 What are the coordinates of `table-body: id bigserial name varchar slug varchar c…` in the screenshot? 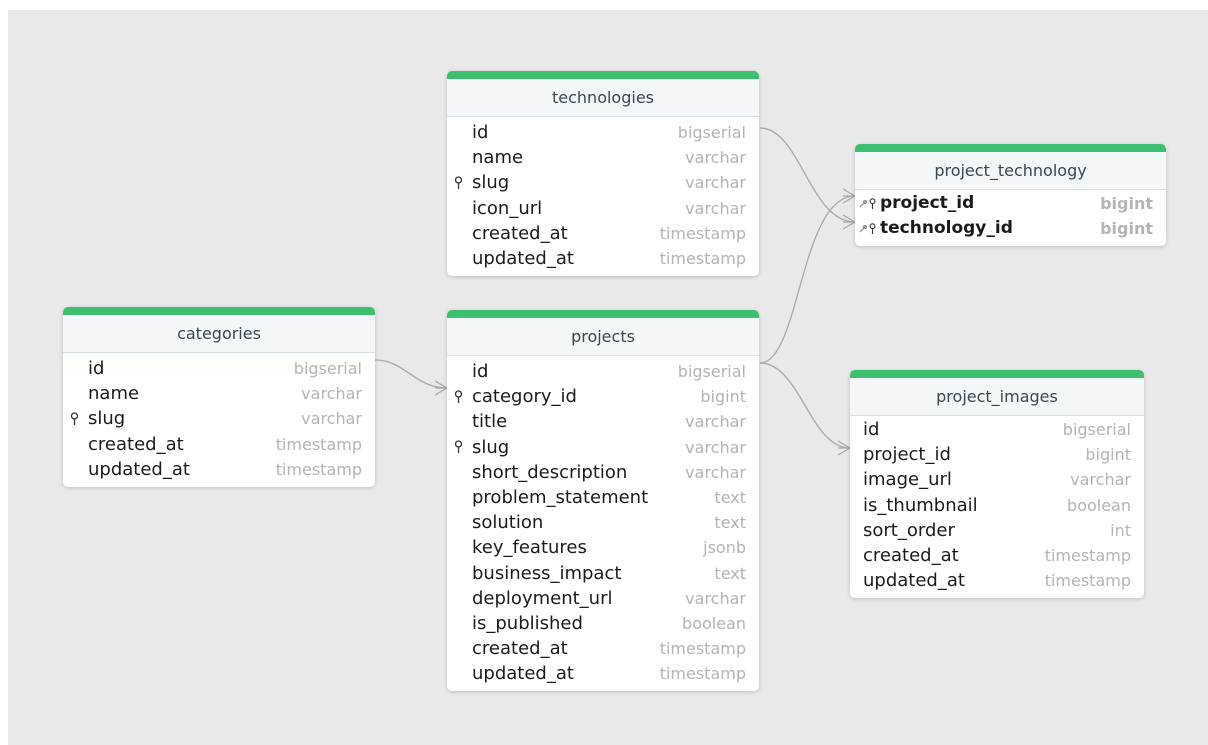 It's located at (219, 420).